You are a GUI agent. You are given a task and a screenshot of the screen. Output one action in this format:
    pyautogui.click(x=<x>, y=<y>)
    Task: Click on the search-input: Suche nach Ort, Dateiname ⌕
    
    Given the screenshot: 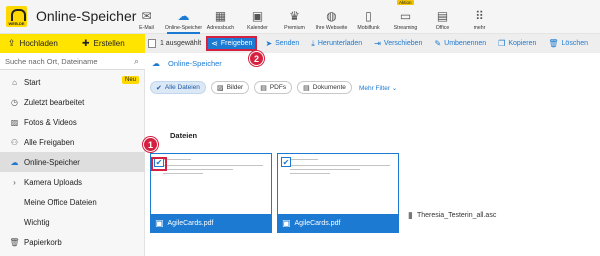 What is the action you would take?
    pyautogui.click(x=72, y=61)
    